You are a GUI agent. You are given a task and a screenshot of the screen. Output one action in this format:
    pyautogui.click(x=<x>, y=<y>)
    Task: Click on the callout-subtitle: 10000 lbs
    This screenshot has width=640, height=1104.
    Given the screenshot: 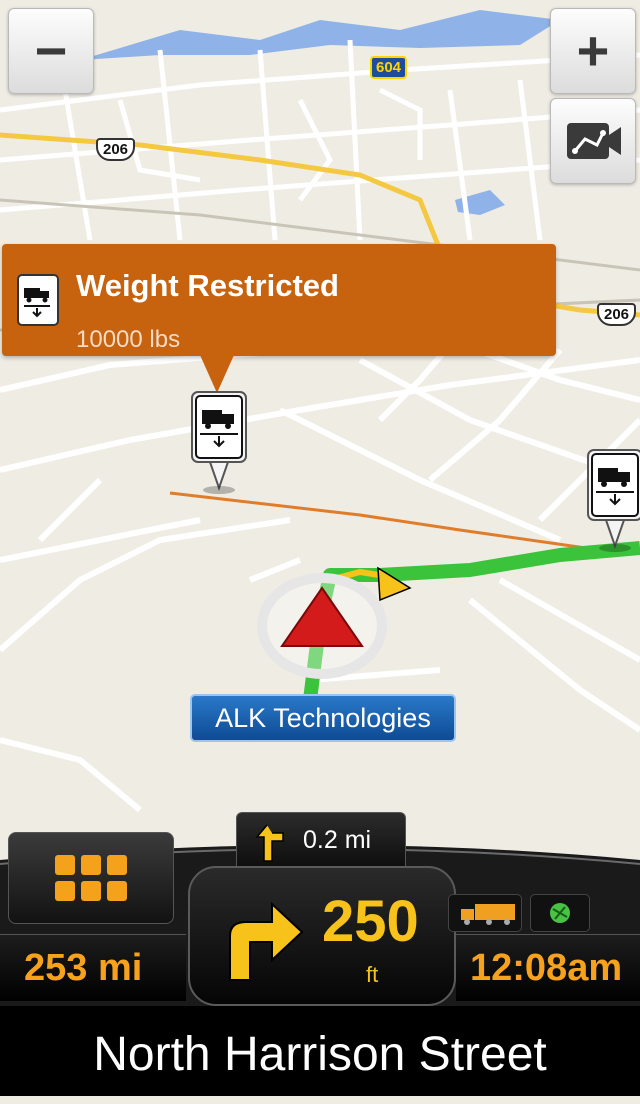 What is the action you would take?
    pyautogui.click(x=128, y=339)
    